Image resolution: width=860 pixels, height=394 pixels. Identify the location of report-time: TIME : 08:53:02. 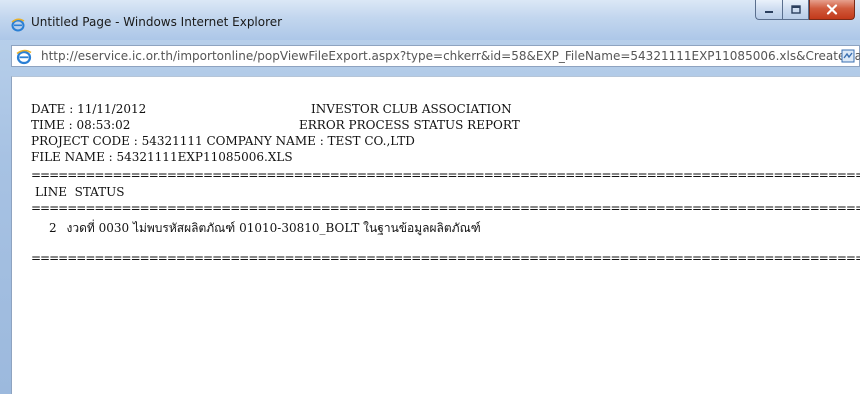
(81, 125).